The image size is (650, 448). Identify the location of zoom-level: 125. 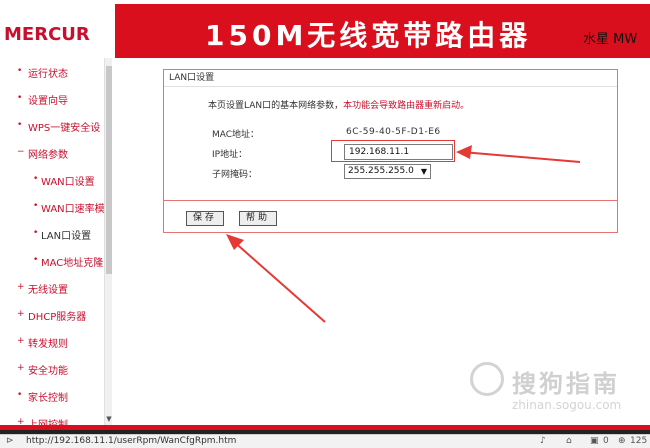
(638, 441).